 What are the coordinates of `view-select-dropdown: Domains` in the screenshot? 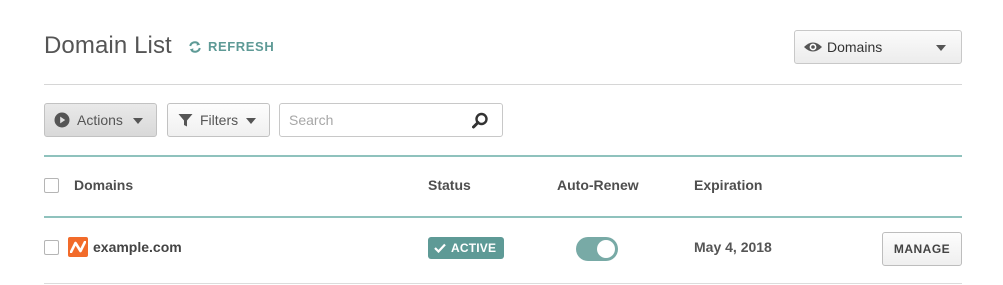 It's located at (878, 47).